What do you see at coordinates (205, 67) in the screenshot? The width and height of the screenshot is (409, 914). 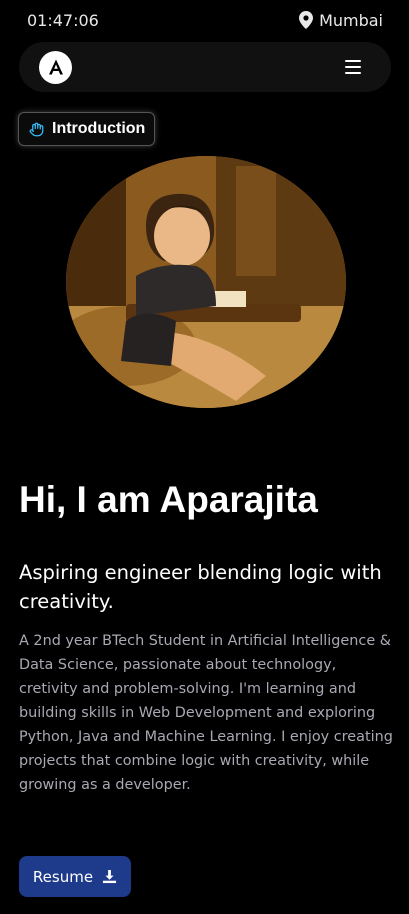 I see `top-navbar` at bounding box center [205, 67].